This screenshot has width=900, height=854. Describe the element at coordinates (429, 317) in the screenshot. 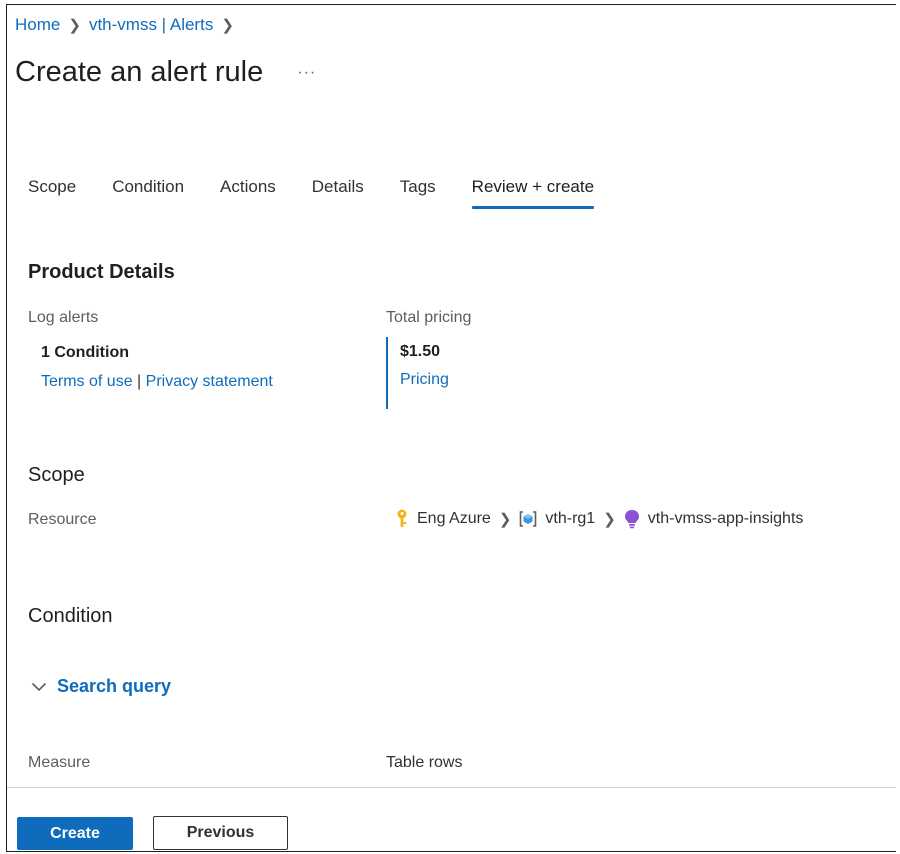

I see `total-pricing-label: Total pricing` at that location.